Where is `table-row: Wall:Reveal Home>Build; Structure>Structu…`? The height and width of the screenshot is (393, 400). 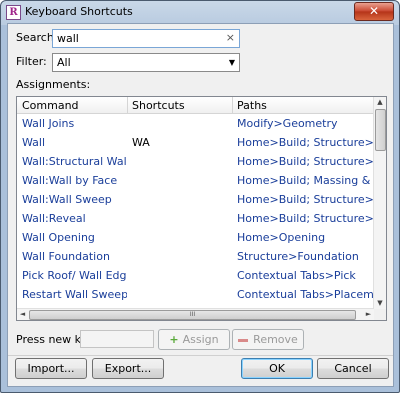 table-row: Wall:Reveal Home>Build; Structure>Structu… is located at coordinates (195, 218).